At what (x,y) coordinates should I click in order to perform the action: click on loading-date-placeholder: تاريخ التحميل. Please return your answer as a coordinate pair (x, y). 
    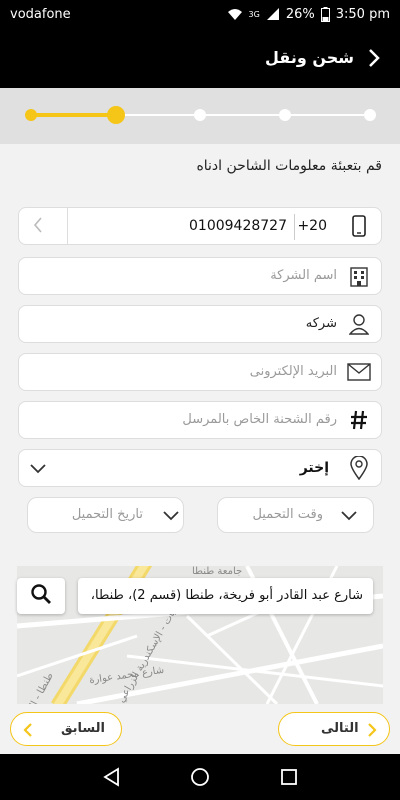
    Looking at the image, I should click on (107, 514).